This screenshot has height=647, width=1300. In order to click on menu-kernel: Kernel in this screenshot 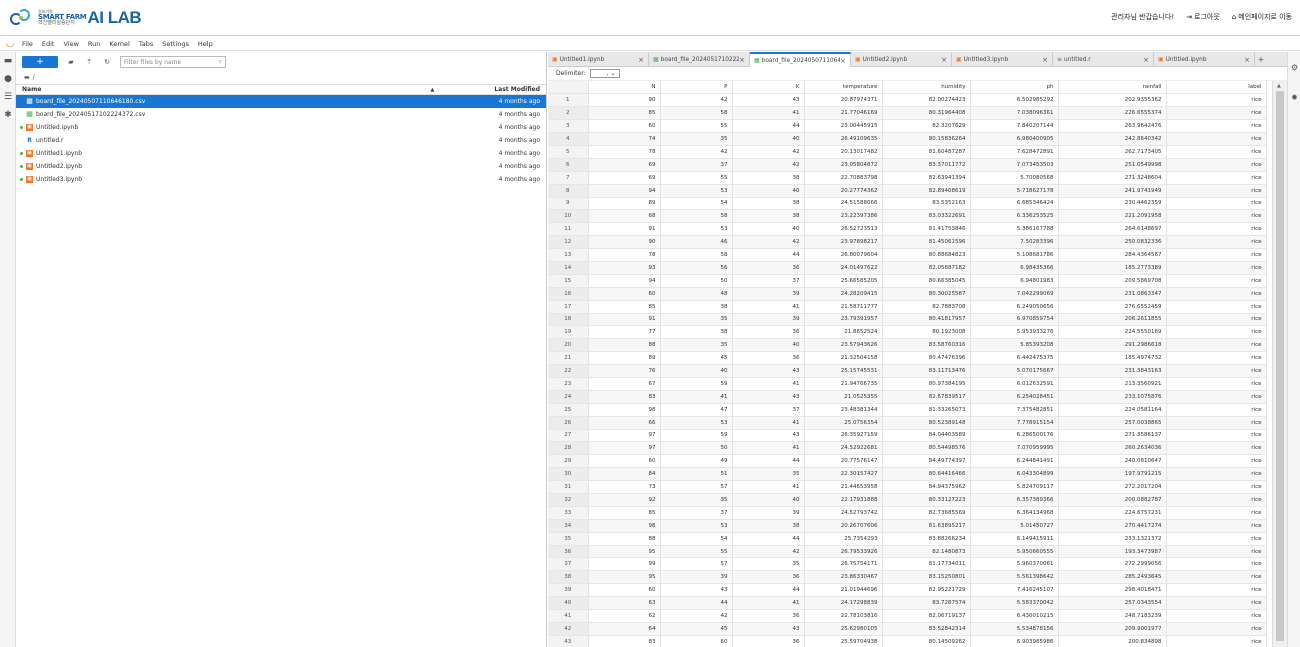, I will do `click(119, 44)`.